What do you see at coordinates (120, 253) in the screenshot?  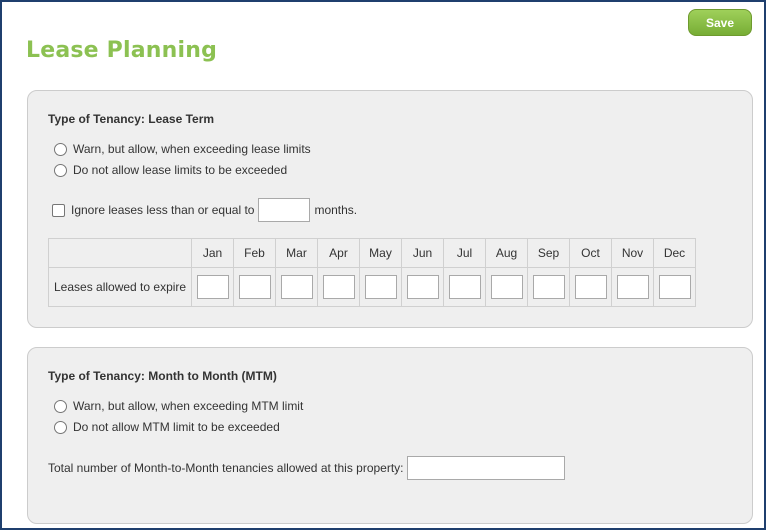 I see `table-corner` at bounding box center [120, 253].